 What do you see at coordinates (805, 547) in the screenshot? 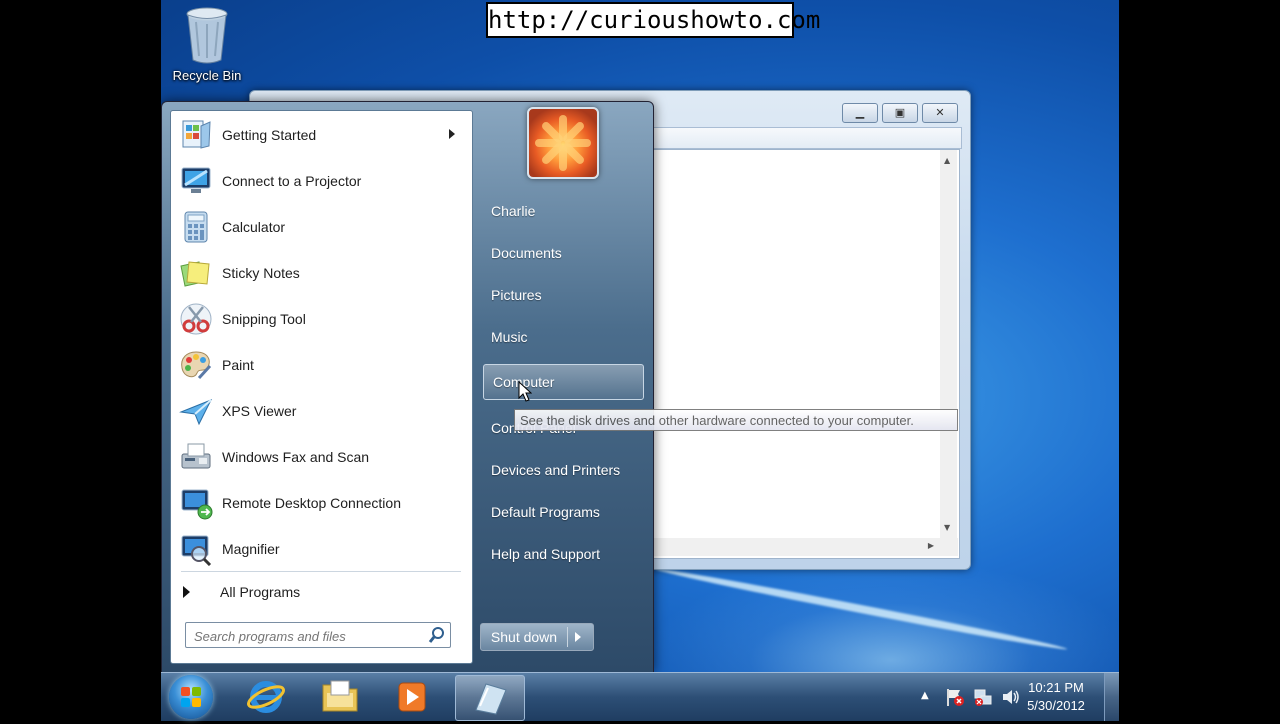
I see `horizontal-scrollbar: ▶` at bounding box center [805, 547].